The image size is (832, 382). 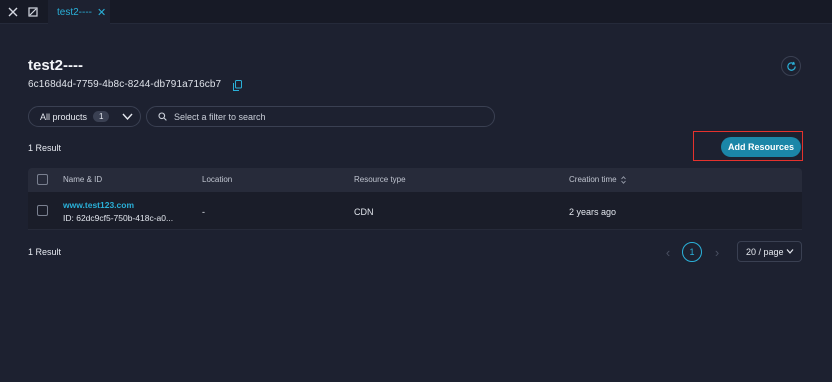 I want to click on close-icon, so click(x=13, y=12).